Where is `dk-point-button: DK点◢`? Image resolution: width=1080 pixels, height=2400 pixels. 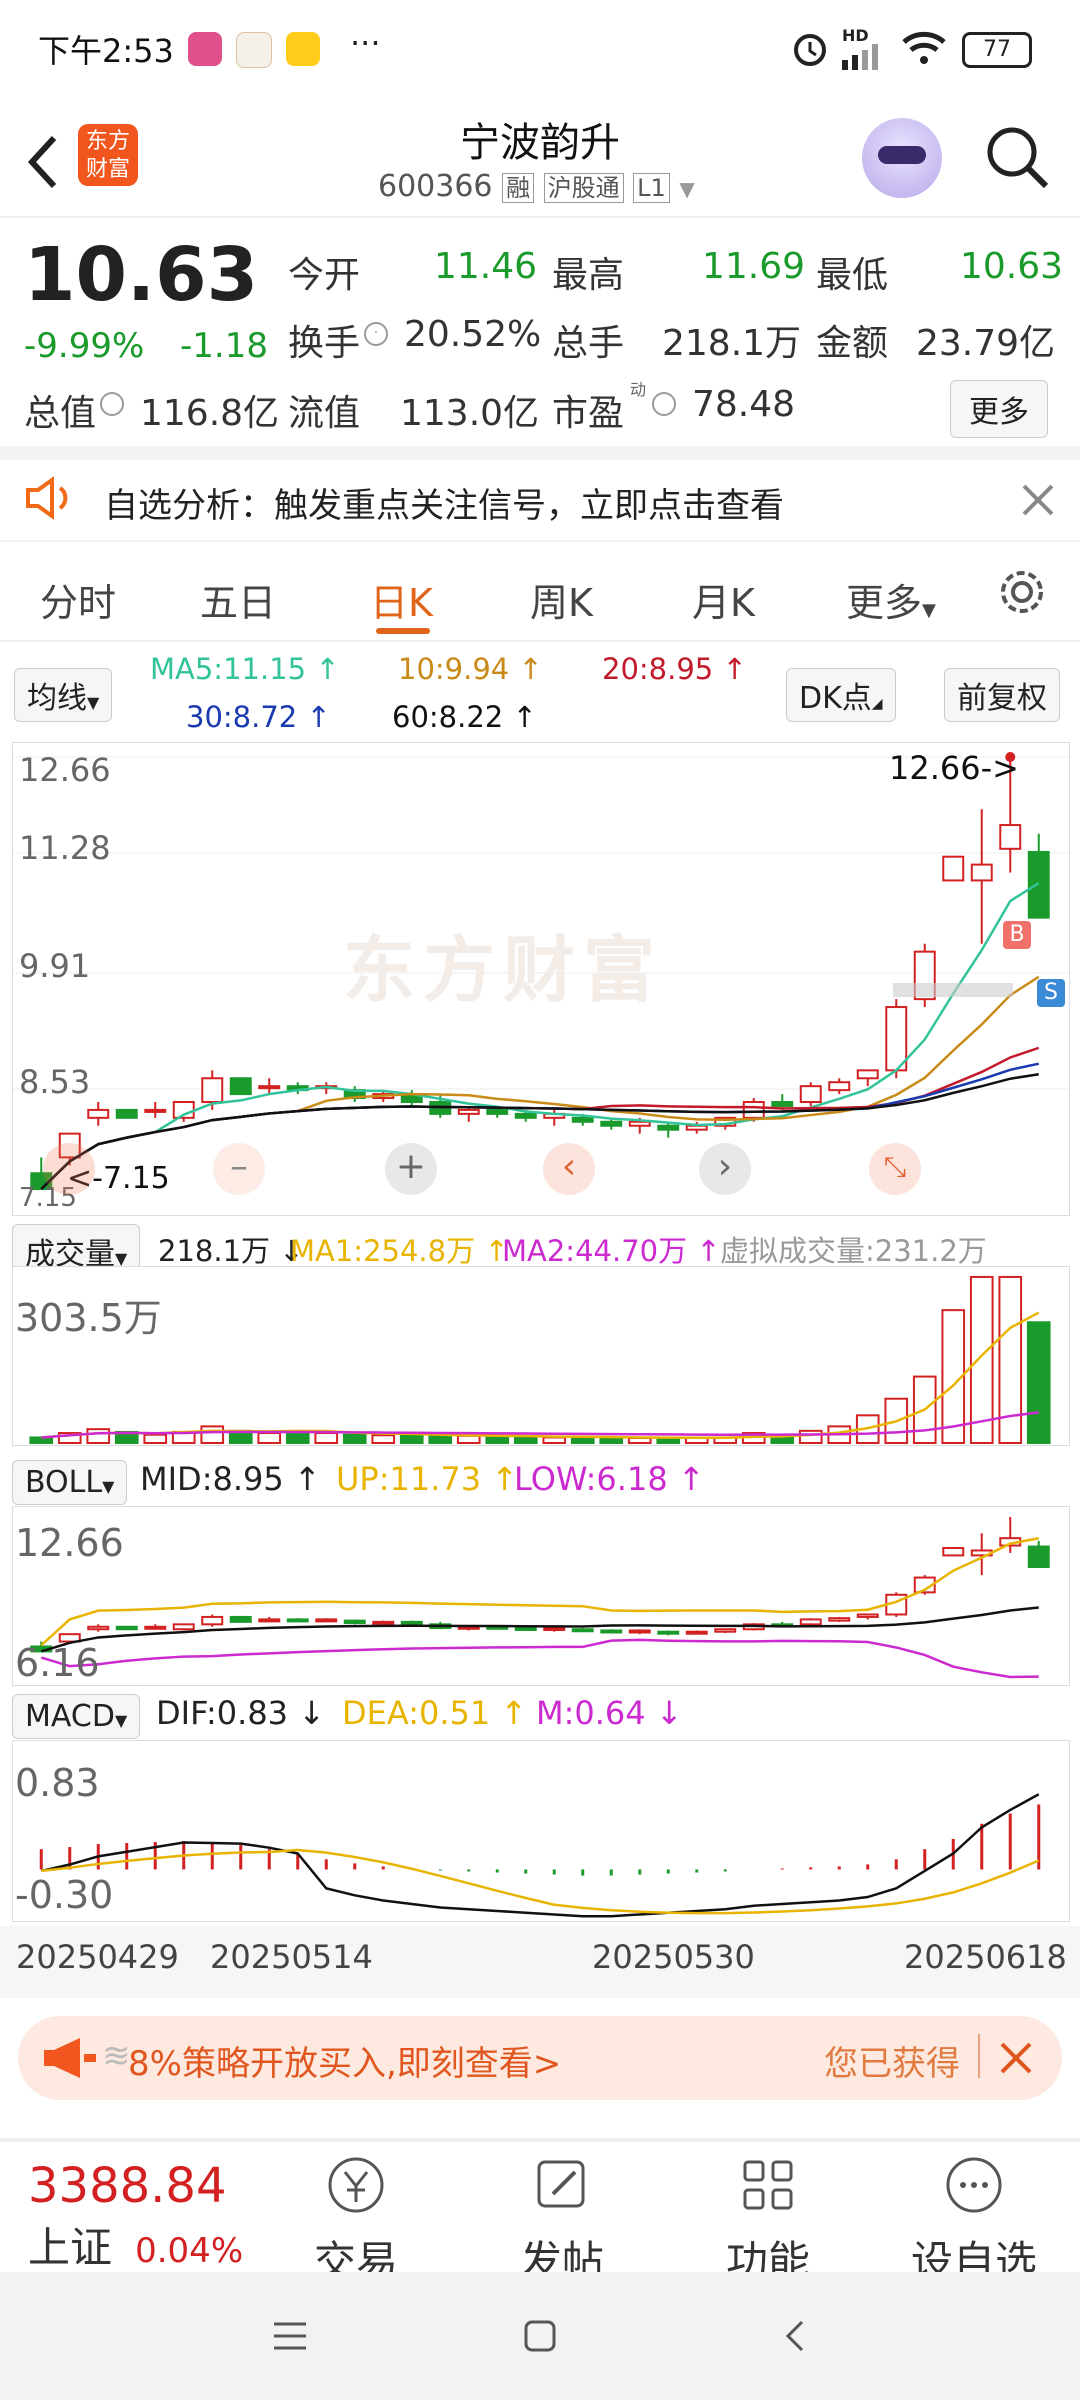
dk-point-button: DK点◢ is located at coordinates (841, 695).